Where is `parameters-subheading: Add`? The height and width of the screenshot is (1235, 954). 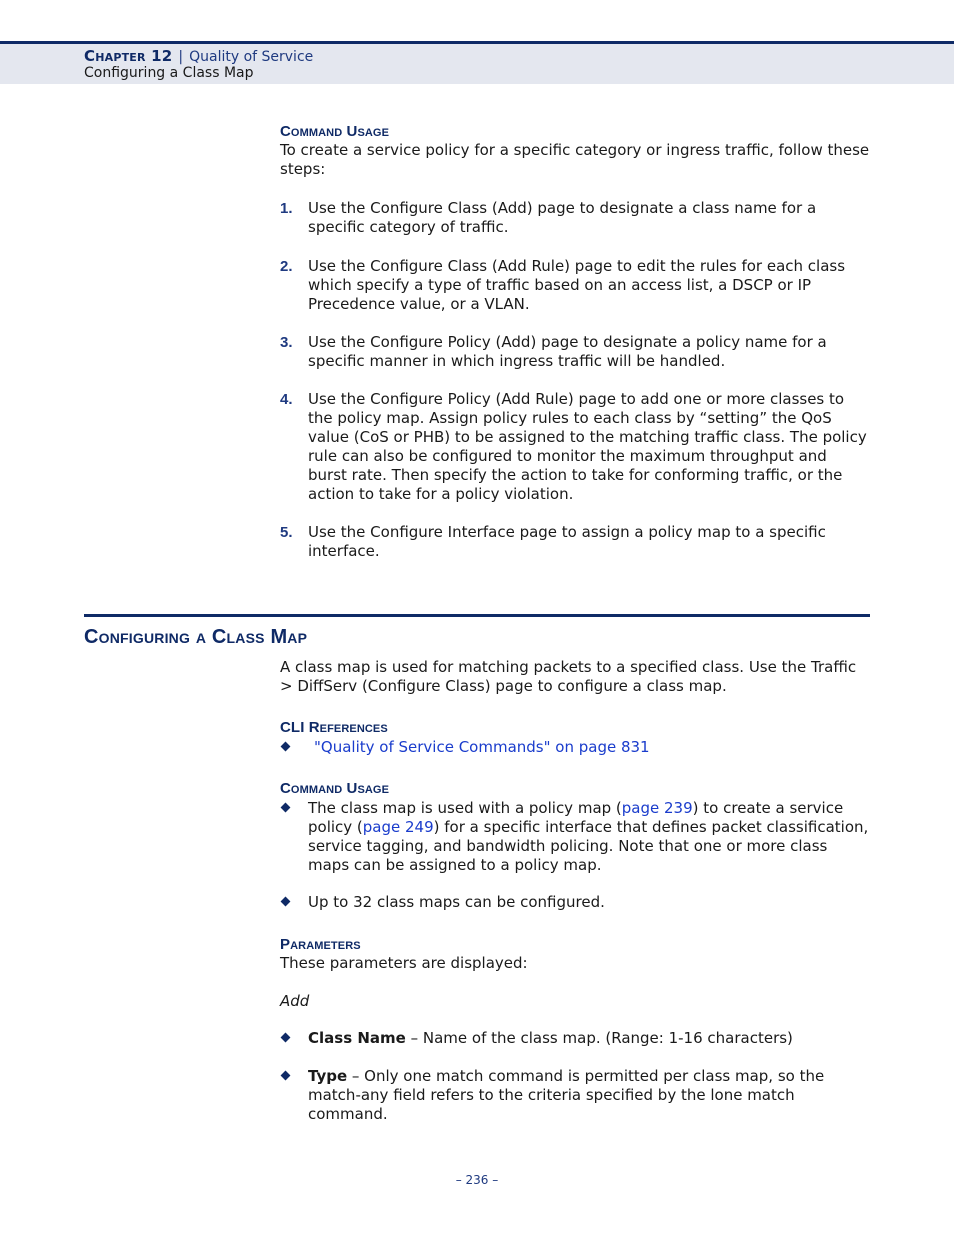
parameters-subheading: Add is located at coordinates (295, 1001).